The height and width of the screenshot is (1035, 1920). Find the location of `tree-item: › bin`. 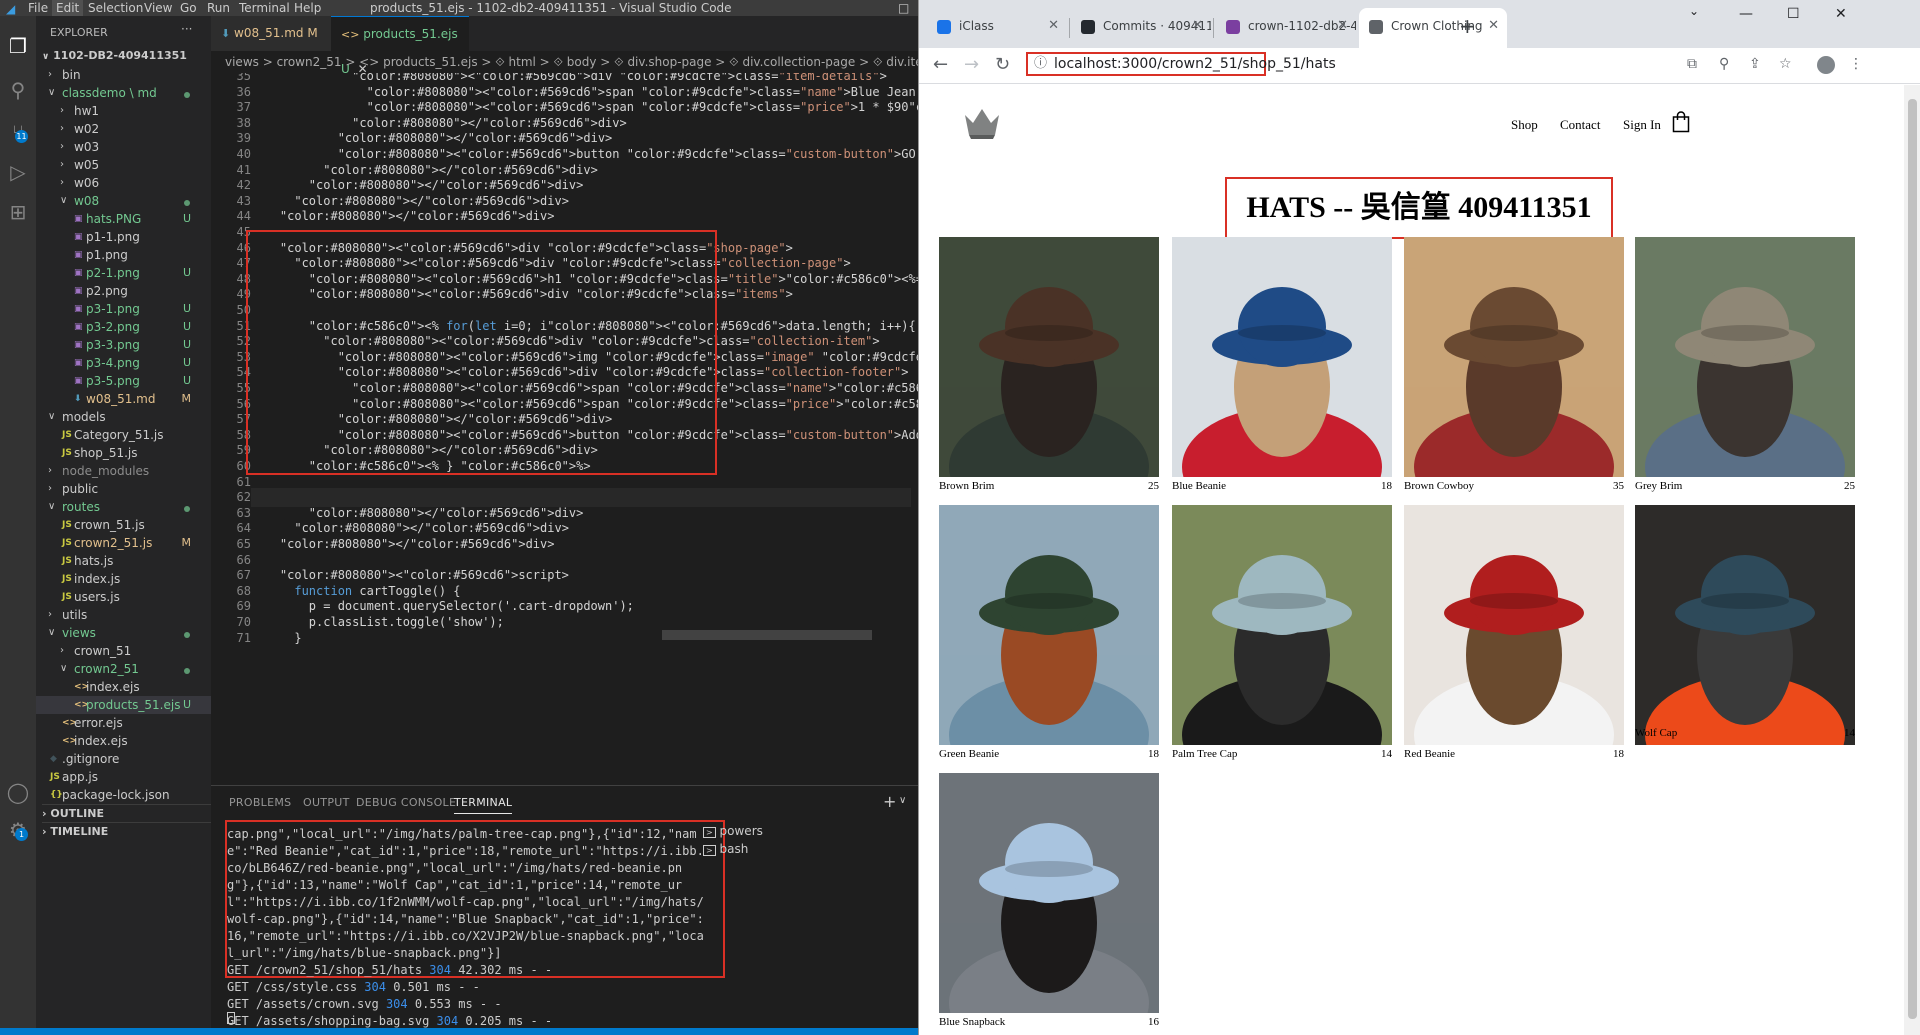

tree-item: › bin is located at coordinates (123, 75).